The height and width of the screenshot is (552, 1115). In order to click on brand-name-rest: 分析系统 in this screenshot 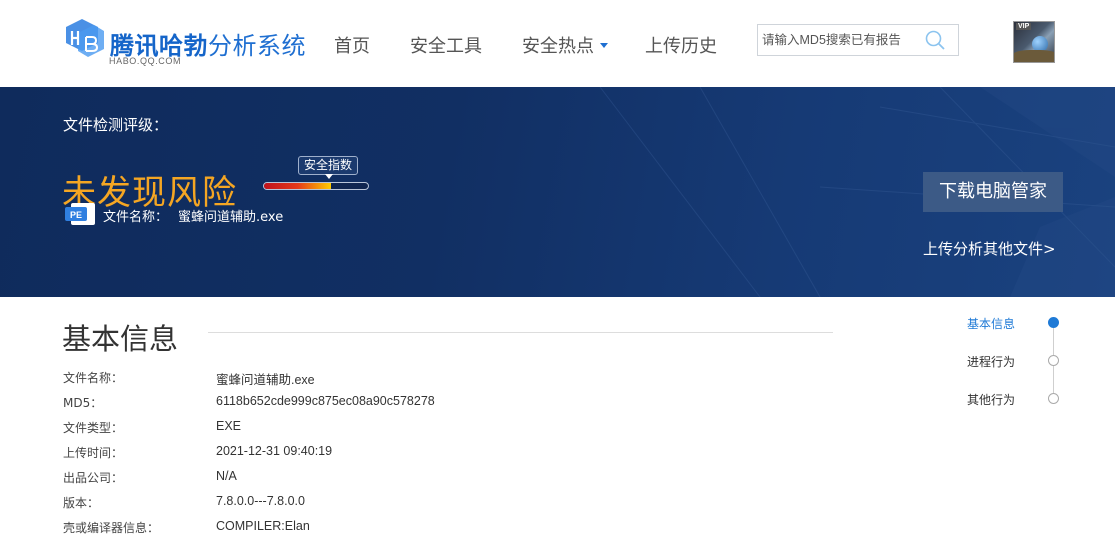, I will do `click(257, 46)`.